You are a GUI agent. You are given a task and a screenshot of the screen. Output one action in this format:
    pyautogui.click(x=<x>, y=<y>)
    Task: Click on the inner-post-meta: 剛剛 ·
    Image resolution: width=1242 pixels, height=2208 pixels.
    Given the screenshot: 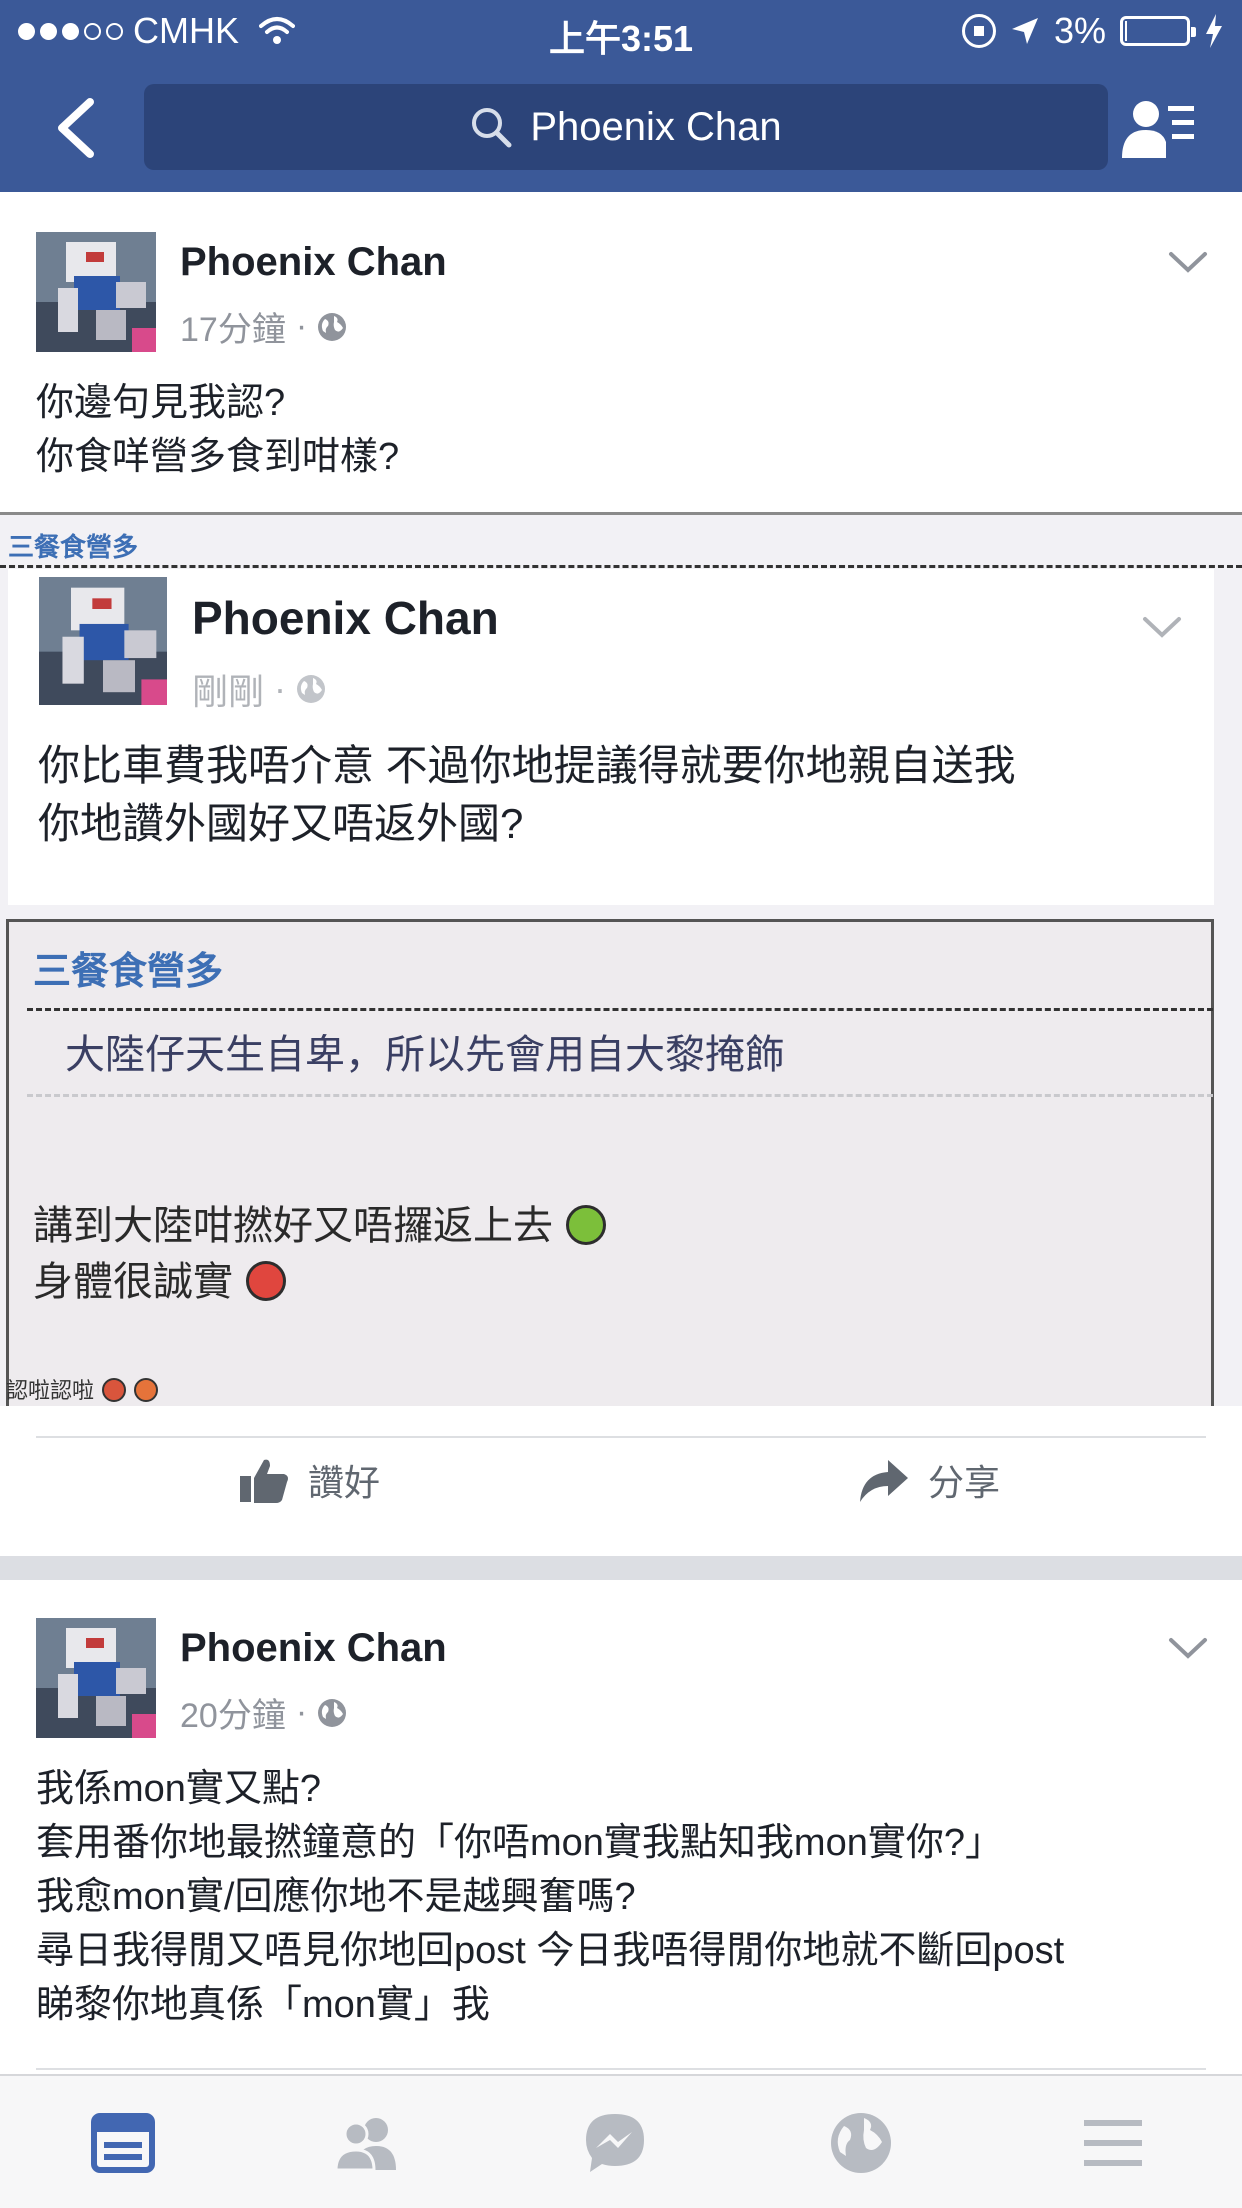 What is the action you would take?
    pyautogui.click(x=259, y=689)
    